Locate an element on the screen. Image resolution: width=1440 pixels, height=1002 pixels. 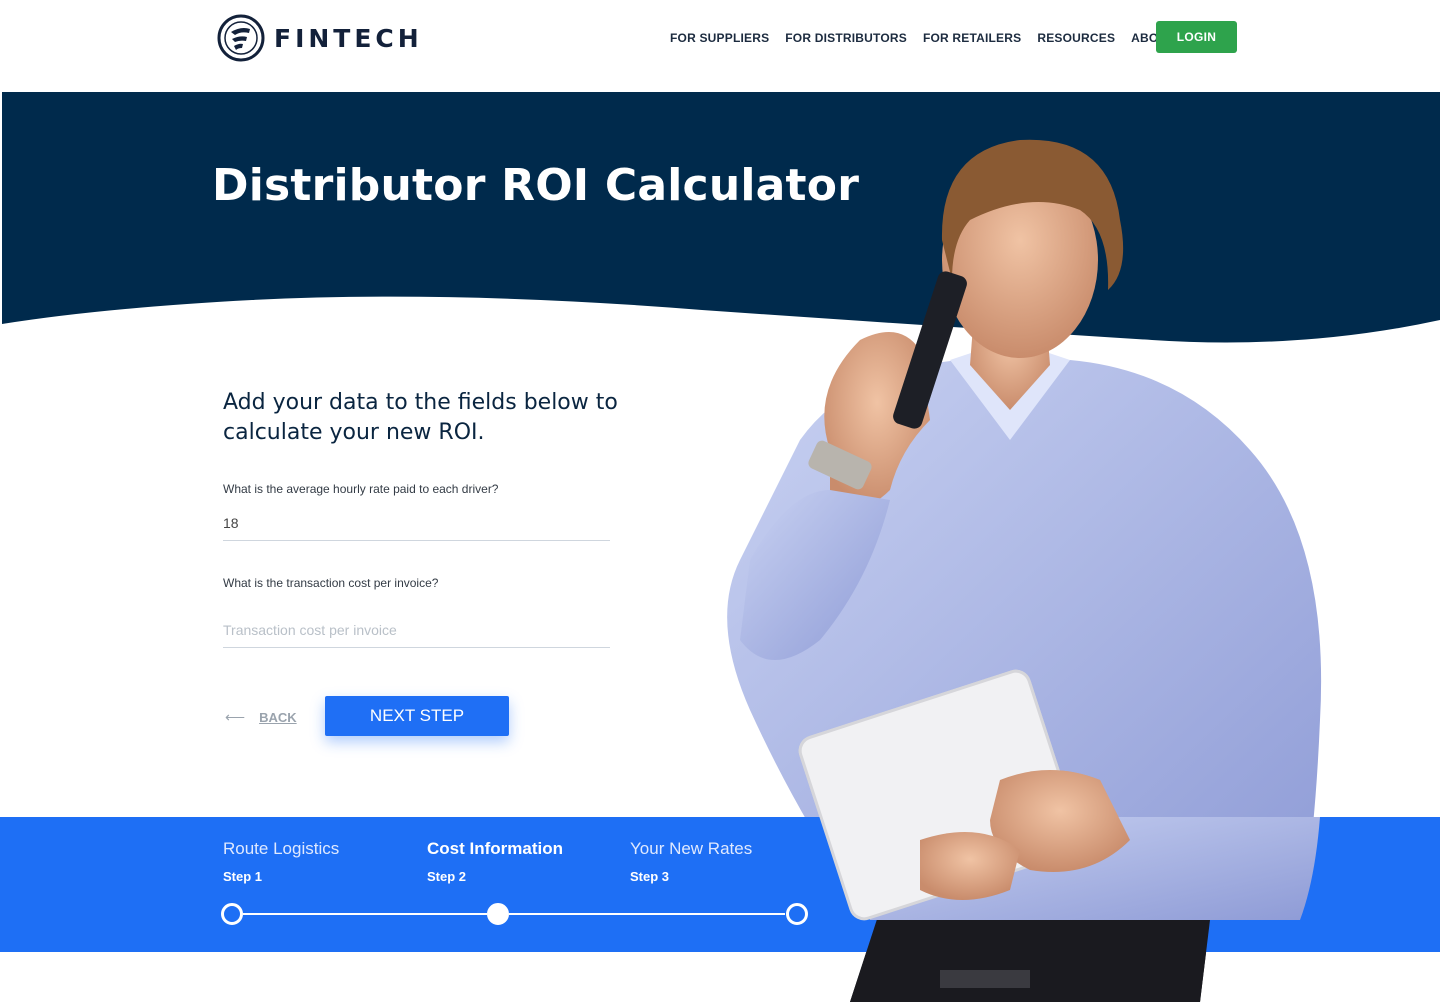
step-title: Your New Rates is located at coordinates (691, 848).